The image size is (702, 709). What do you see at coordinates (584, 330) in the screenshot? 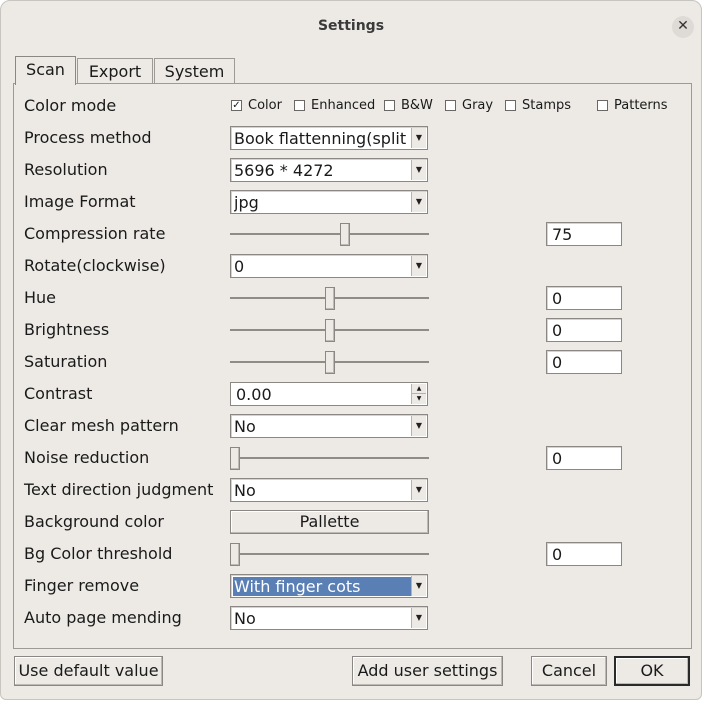
I see `brightness-field: 0` at bounding box center [584, 330].